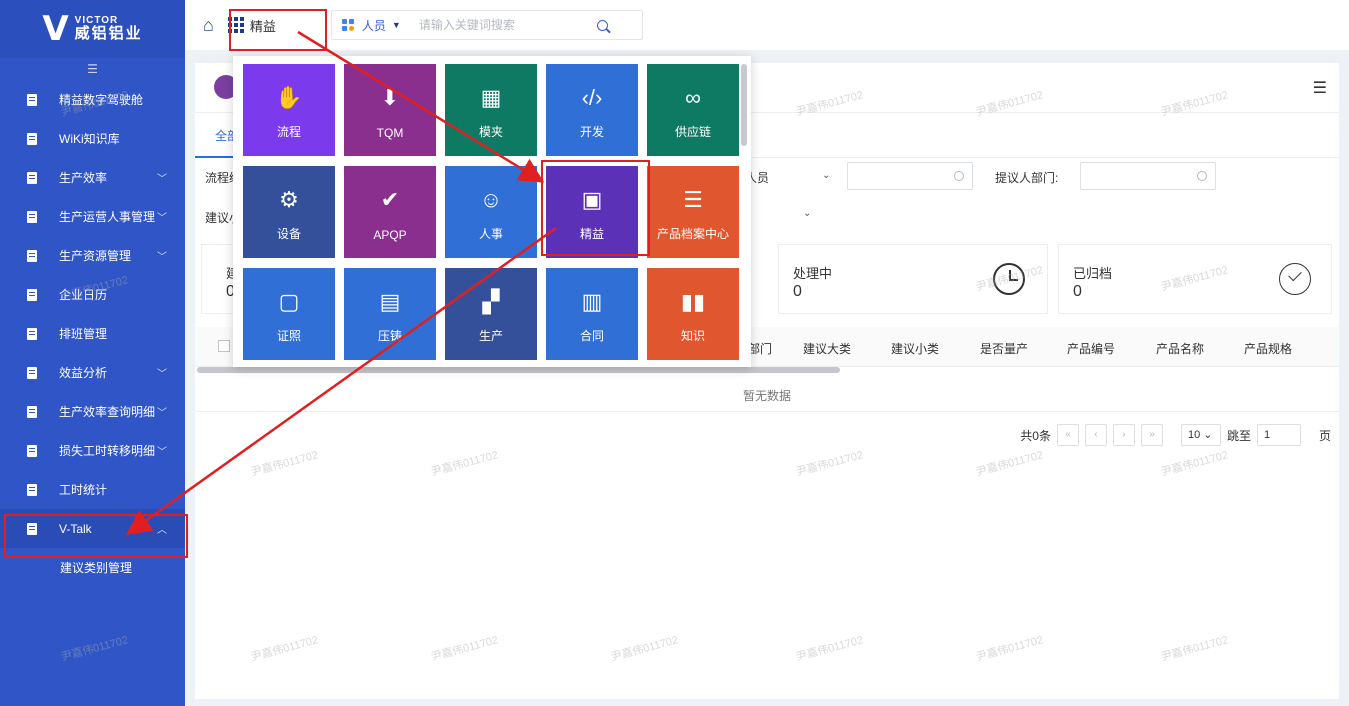 The image size is (1349, 706). Describe the element at coordinates (289, 314) in the screenshot. I see `app-tile: ▢ 证照` at that location.